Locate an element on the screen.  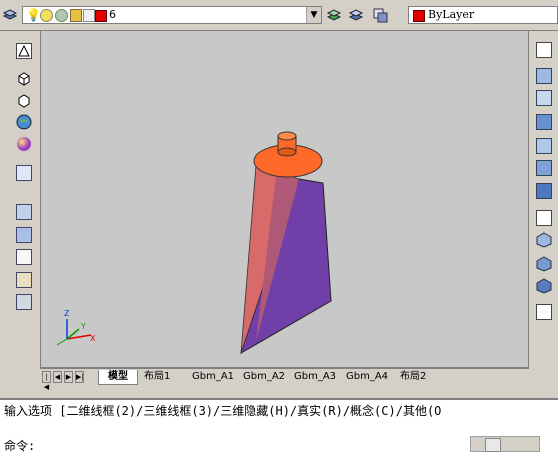
tab-gbm-a4: Gbm_A4 is located at coordinates (367, 377).